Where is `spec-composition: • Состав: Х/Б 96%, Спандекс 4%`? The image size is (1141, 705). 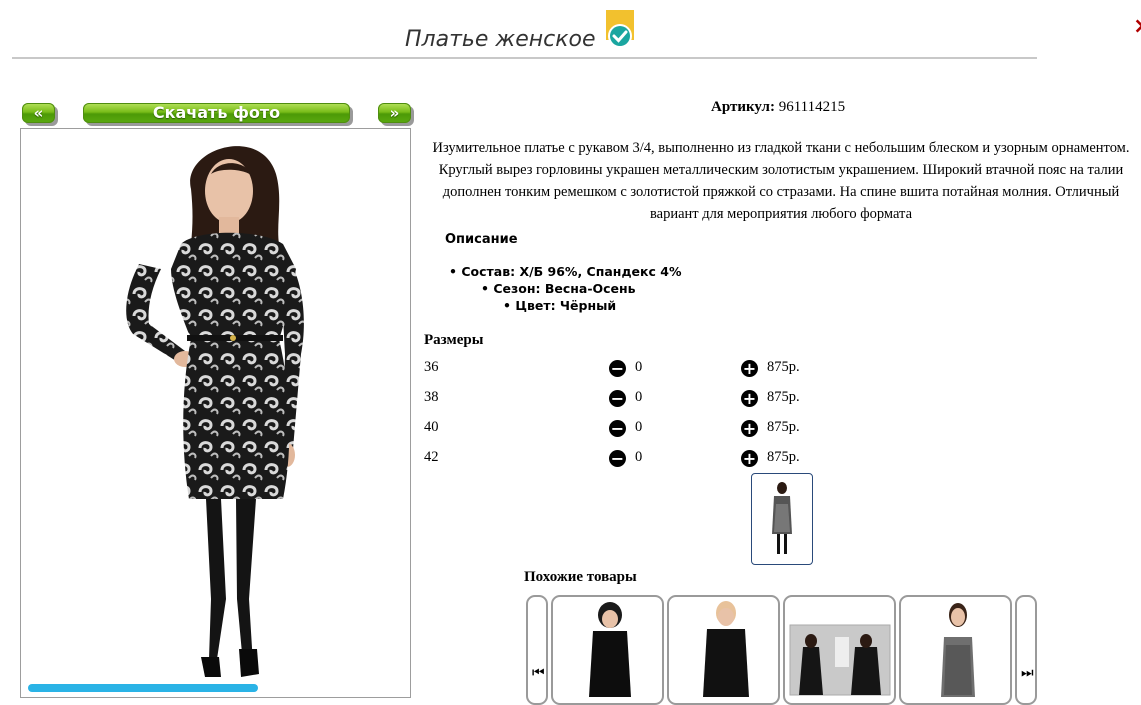
spec-composition: • Состав: Х/Б 96%, Спандекс 4% is located at coordinates (565, 271).